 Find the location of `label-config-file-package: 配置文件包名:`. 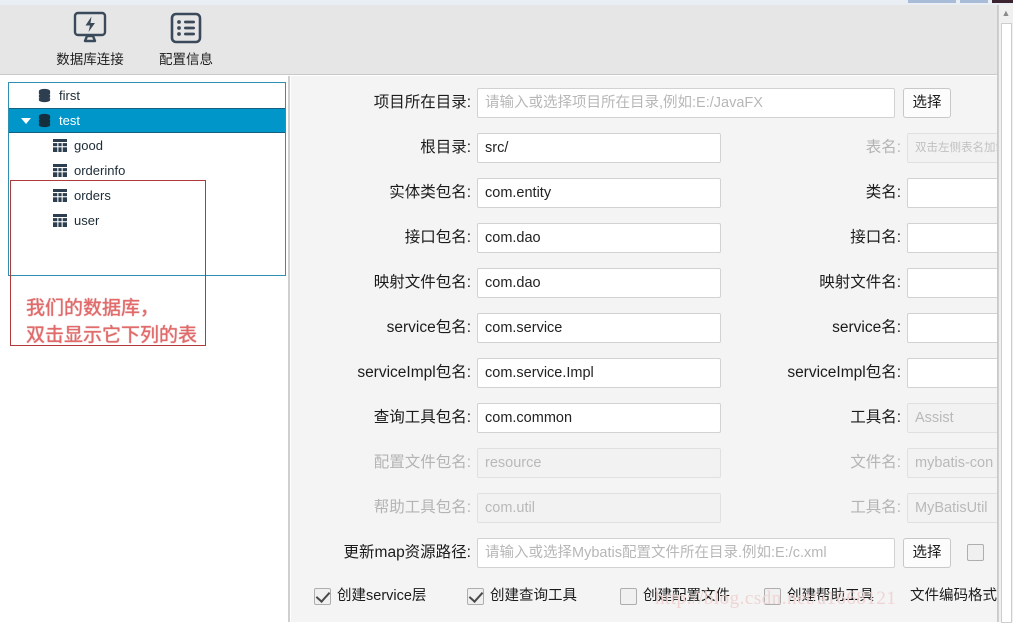

label-config-file-package: 配置文件包名: is located at coordinates (422, 462).